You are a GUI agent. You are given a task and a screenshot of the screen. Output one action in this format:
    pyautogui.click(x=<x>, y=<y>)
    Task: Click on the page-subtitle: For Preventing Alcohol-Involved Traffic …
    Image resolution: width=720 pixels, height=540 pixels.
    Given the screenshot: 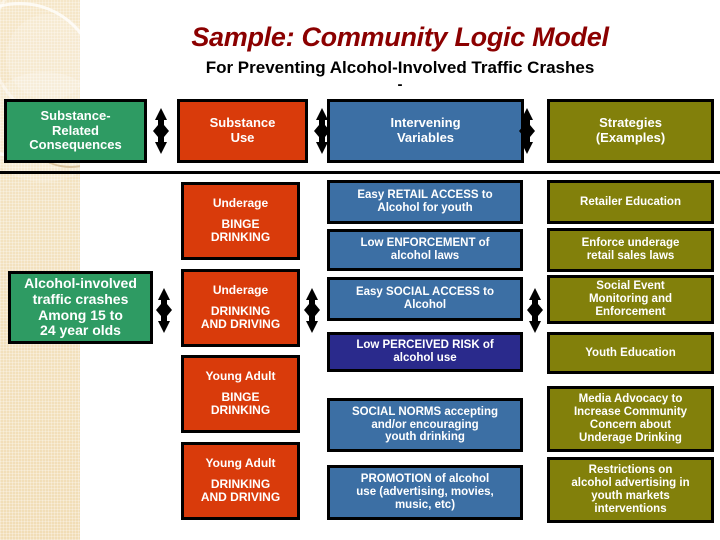 What is the action you would take?
    pyautogui.click(x=400, y=67)
    